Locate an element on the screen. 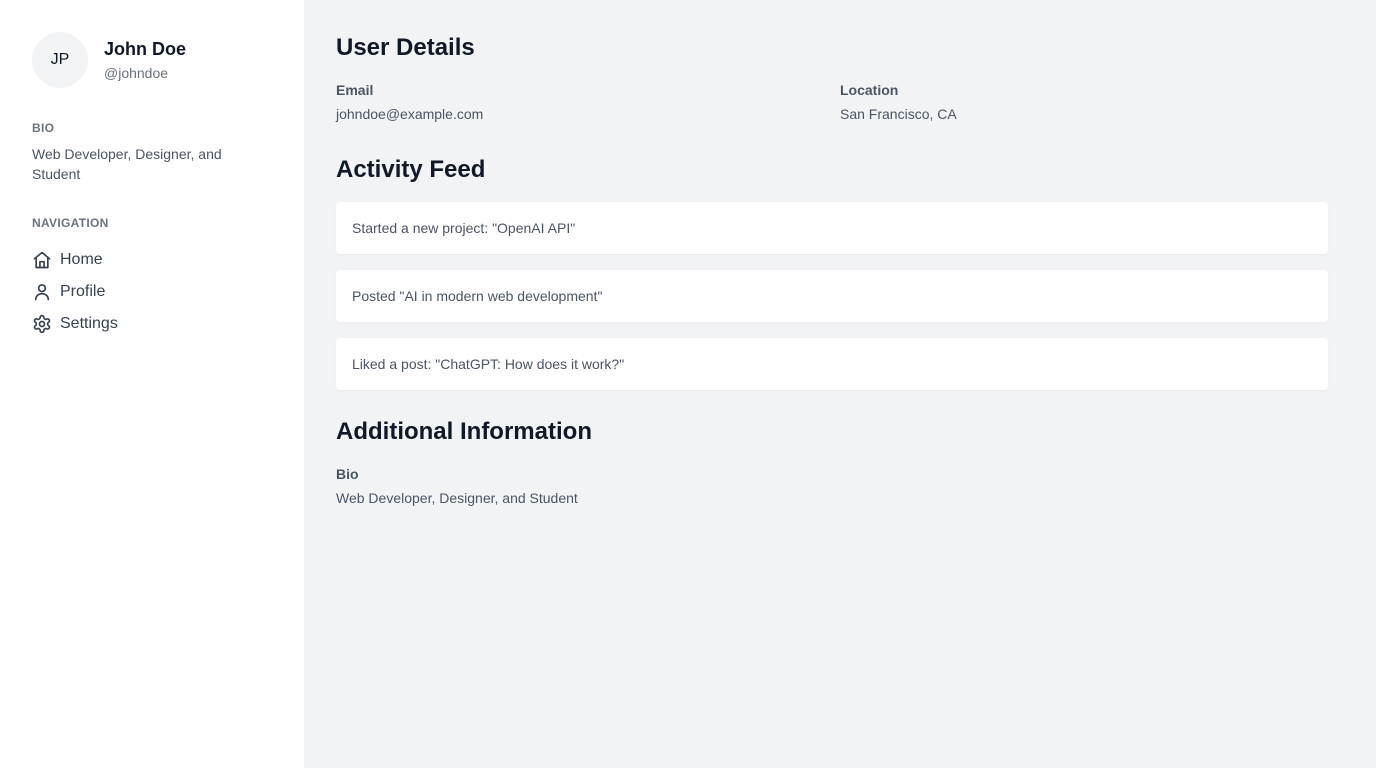  nav-item-label: Profile is located at coordinates (83, 291).